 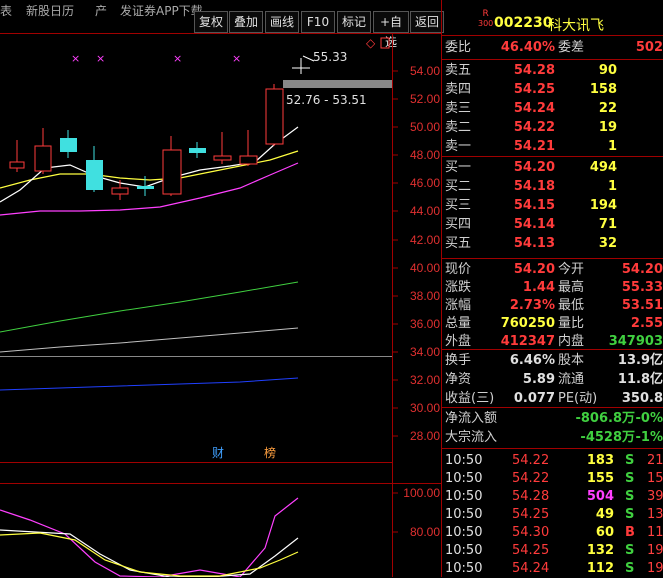 I want to click on tick-volume: 183, so click(x=600, y=460).